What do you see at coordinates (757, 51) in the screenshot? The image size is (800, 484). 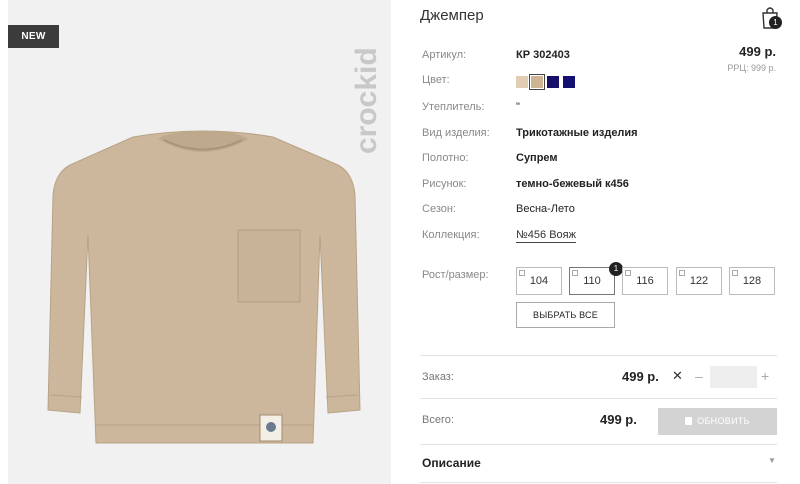 I see `product-price: 499 р.` at bounding box center [757, 51].